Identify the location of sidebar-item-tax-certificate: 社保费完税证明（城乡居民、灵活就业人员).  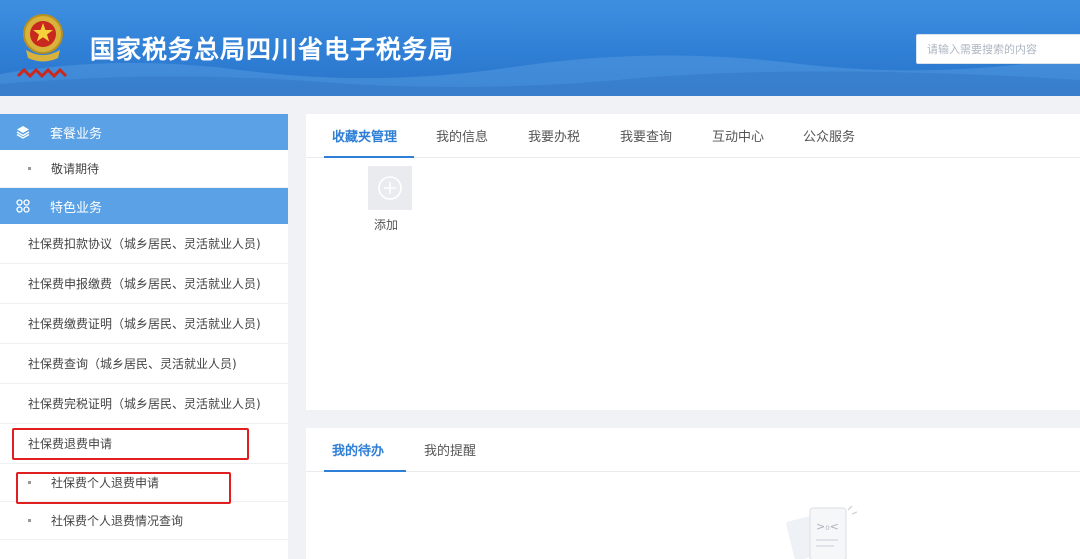
(144, 404).